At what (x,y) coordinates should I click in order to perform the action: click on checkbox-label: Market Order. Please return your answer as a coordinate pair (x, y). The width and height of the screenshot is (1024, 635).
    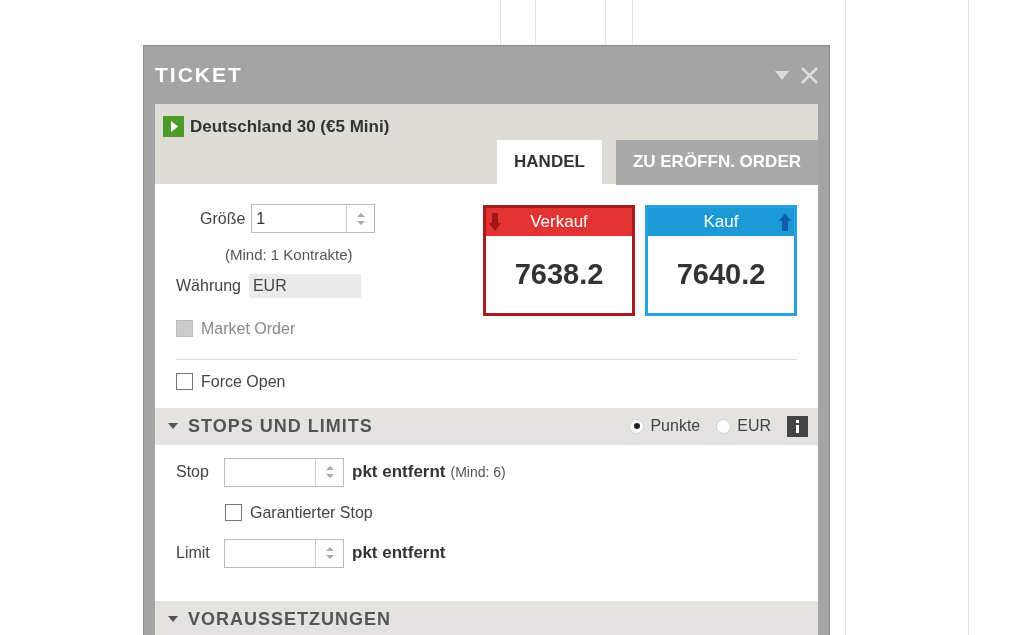
    Looking at the image, I should click on (248, 328).